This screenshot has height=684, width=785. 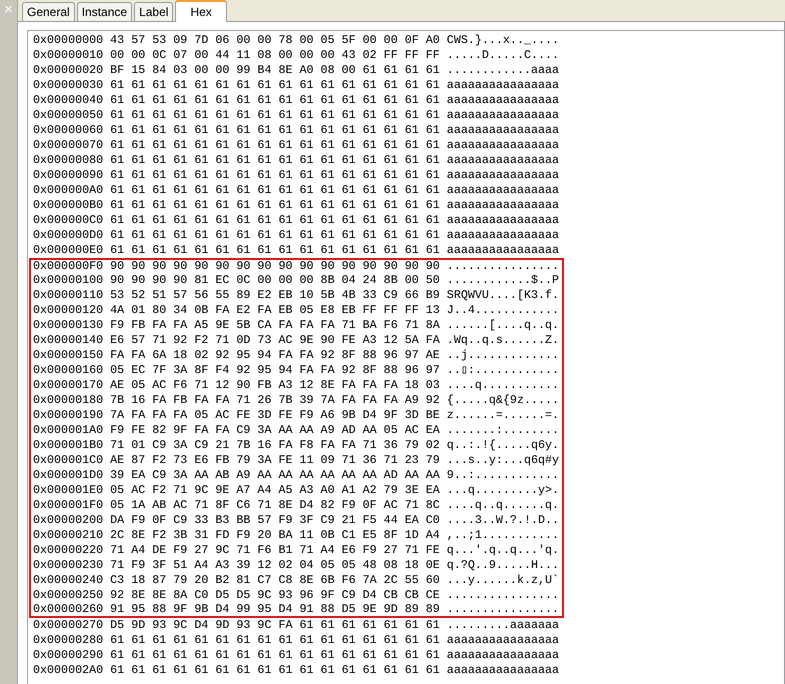 What do you see at coordinates (104, 11) in the screenshot?
I see `tab: Instance` at bounding box center [104, 11].